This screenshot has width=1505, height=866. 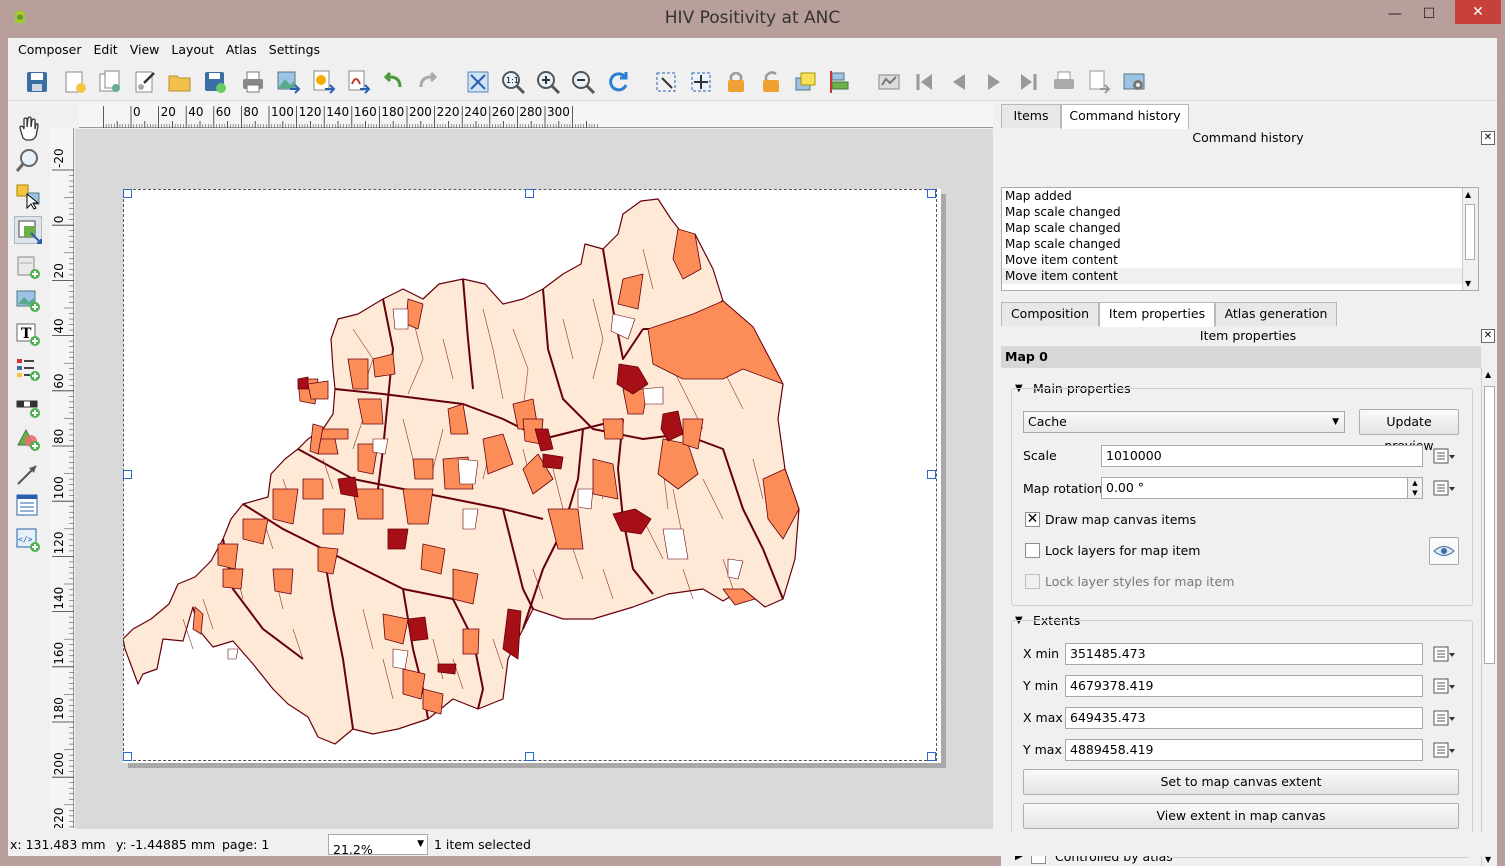 What do you see at coordinates (28, 196) in the screenshot?
I see `select-item-icon` at bounding box center [28, 196].